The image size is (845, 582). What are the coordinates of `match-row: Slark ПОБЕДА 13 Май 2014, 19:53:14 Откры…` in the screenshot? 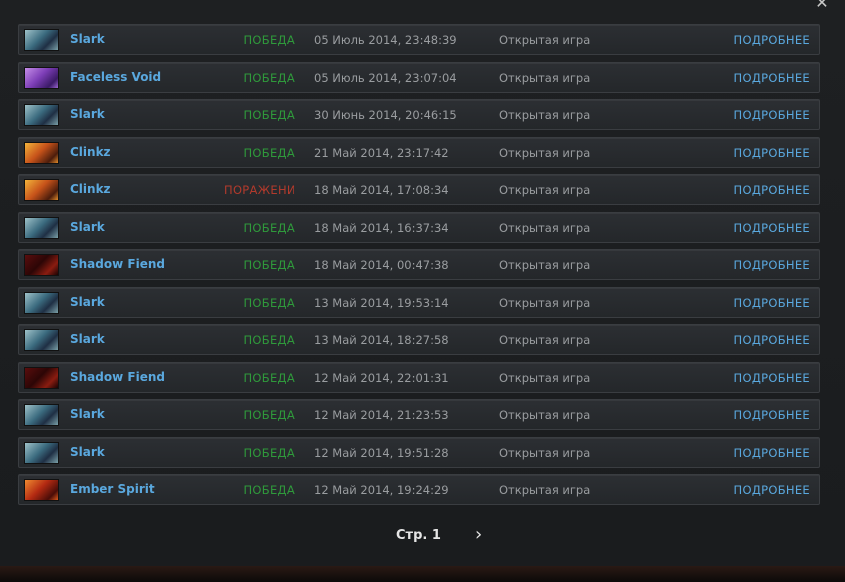 It's located at (419, 302).